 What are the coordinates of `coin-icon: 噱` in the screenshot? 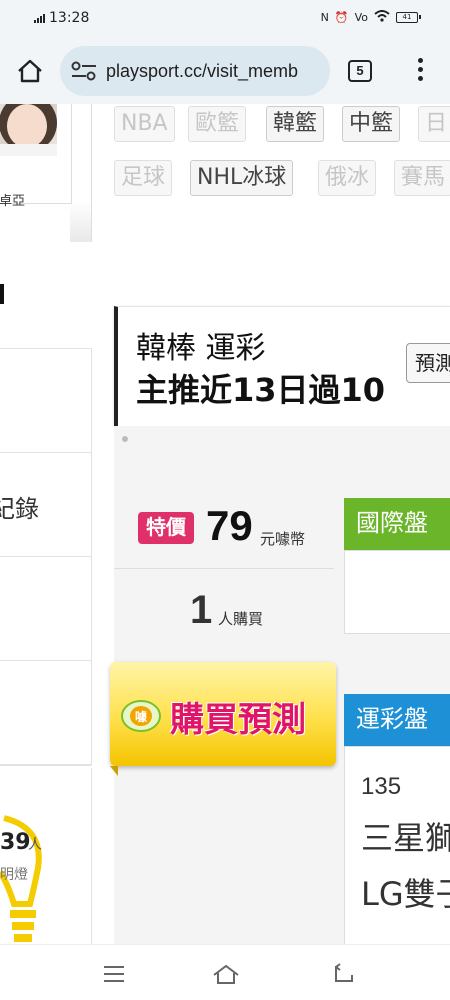 It's located at (141, 716).